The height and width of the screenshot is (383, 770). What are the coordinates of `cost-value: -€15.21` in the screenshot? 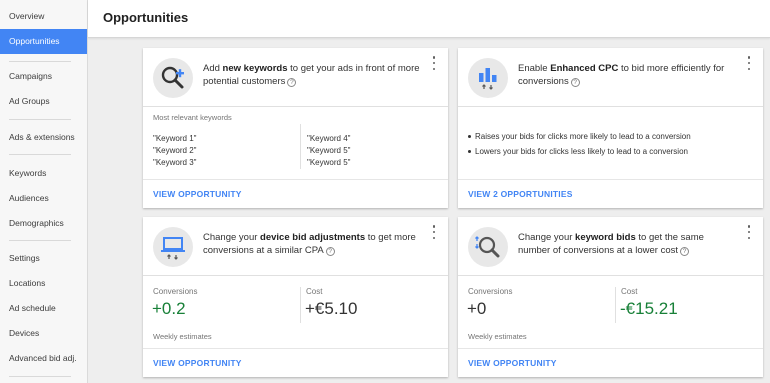 It's located at (649, 308).